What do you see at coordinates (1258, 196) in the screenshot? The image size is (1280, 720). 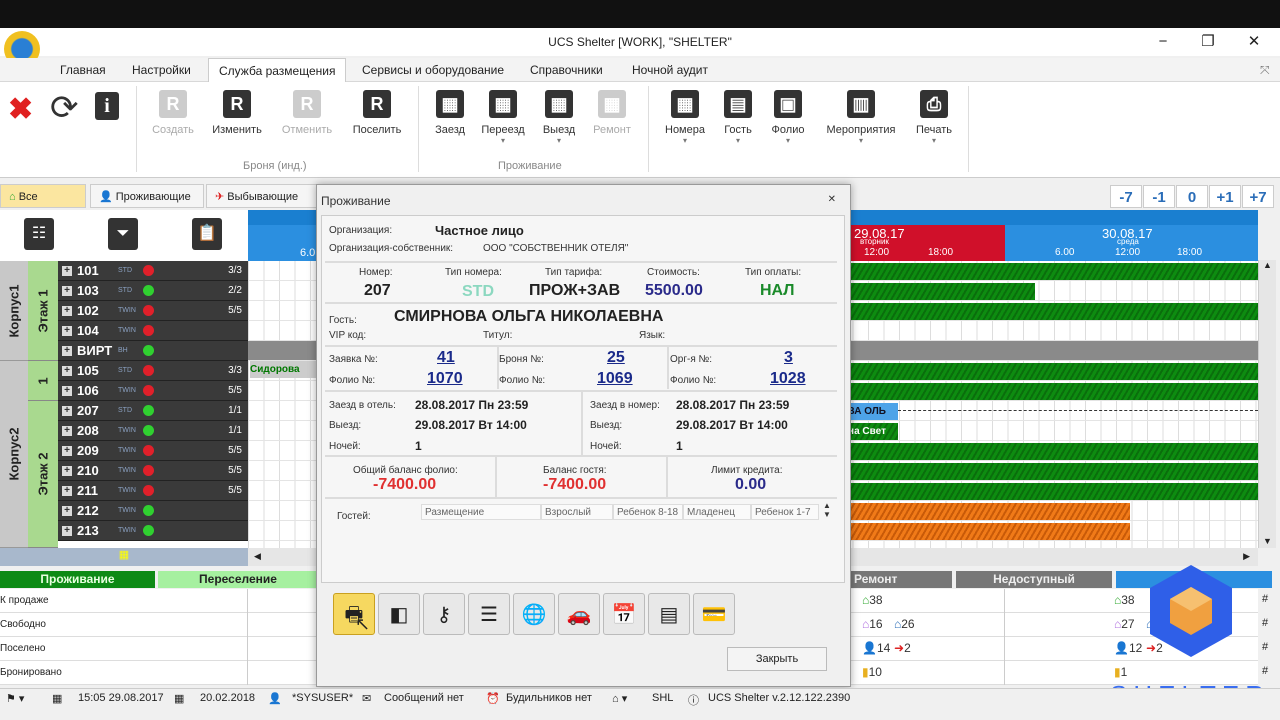 I see `nav-plus-7-button: +7` at bounding box center [1258, 196].